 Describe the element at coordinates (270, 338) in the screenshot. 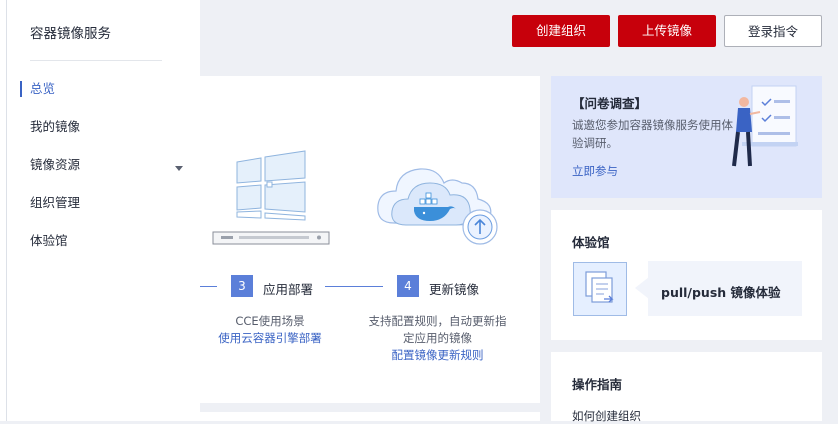

I see `deploy-with-cce-link: 使用云容器引擎部署` at that location.